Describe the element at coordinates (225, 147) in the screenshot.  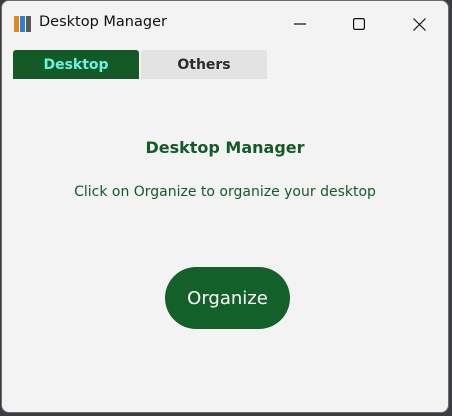
I see `page-heading: Desktop Manager` at that location.